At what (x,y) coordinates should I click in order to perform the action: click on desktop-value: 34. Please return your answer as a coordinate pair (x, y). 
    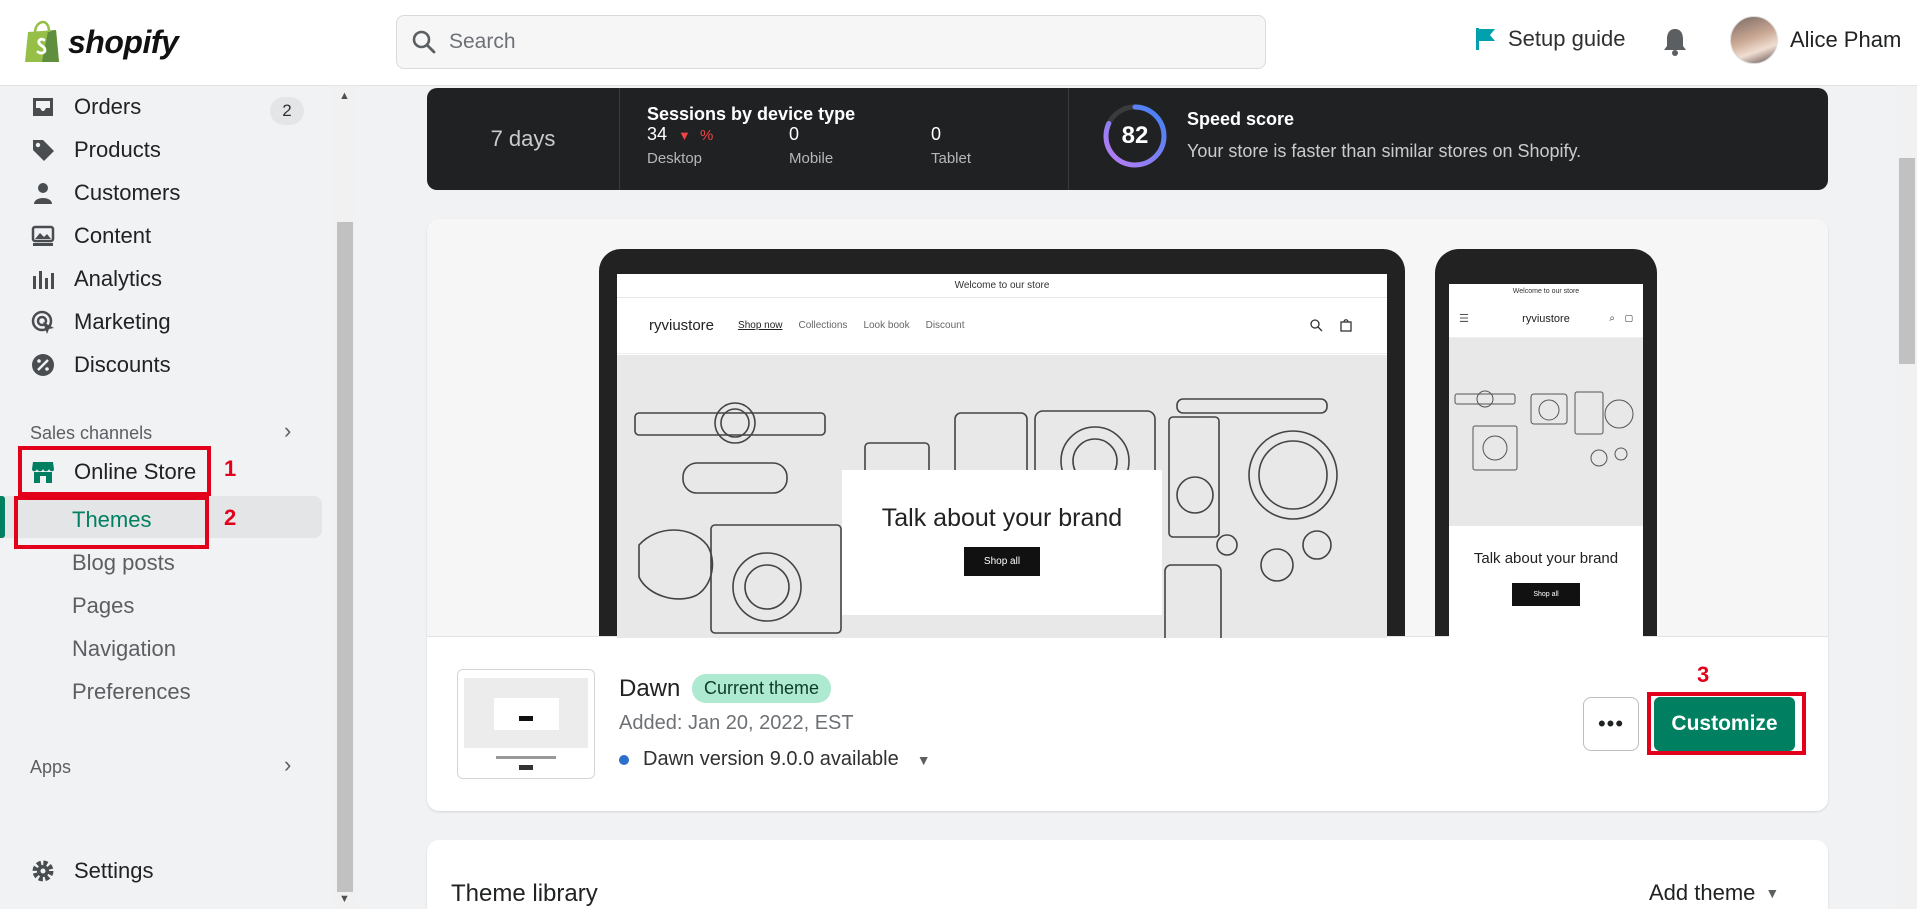
    Looking at the image, I should click on (657, 134).